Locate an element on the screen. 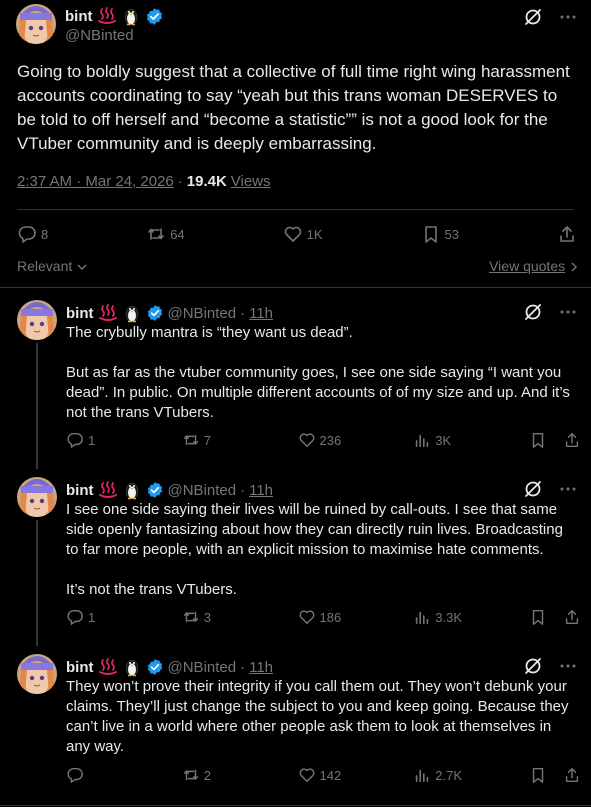 Image resolution: width=591 pixels, height=807 pixels. views-count: 19.4K is located at coordinates (206, 181).